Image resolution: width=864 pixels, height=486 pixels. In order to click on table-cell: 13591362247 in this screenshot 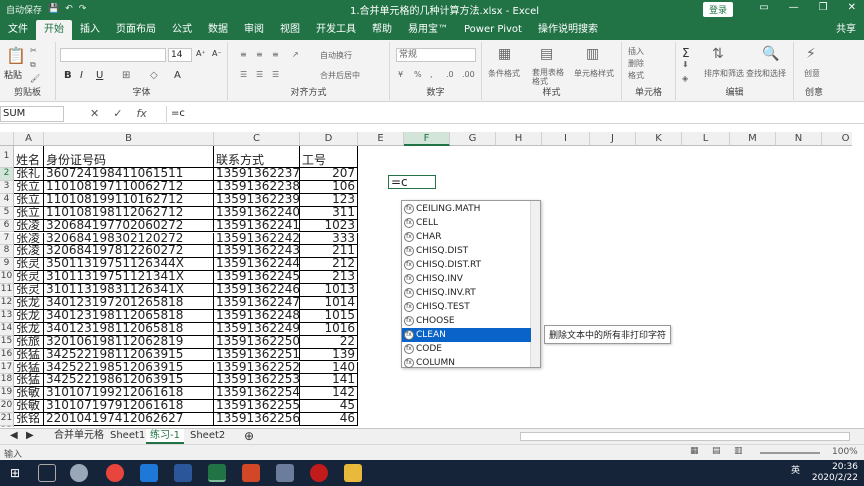, I will do `click(257, 303)`.